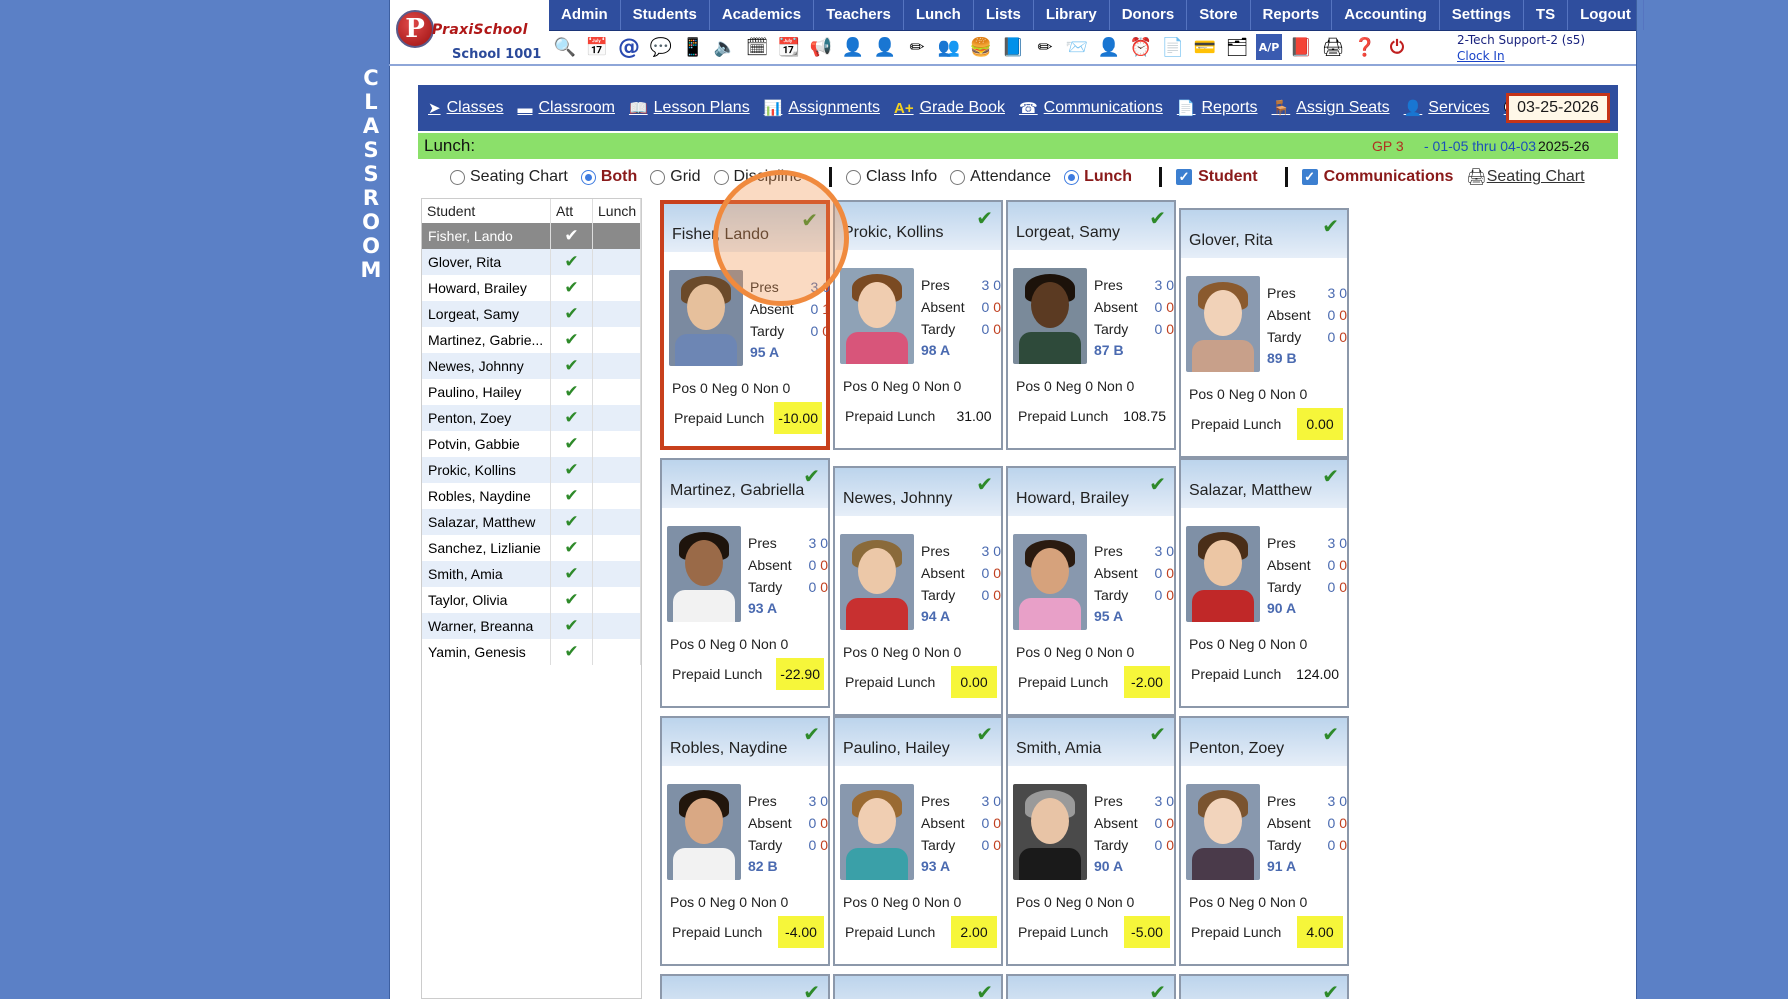 The image size is (1788, 999). Describe the element at coordinates (821, 47) in the screenshot. I see `announce-icon: 📢` at that location.